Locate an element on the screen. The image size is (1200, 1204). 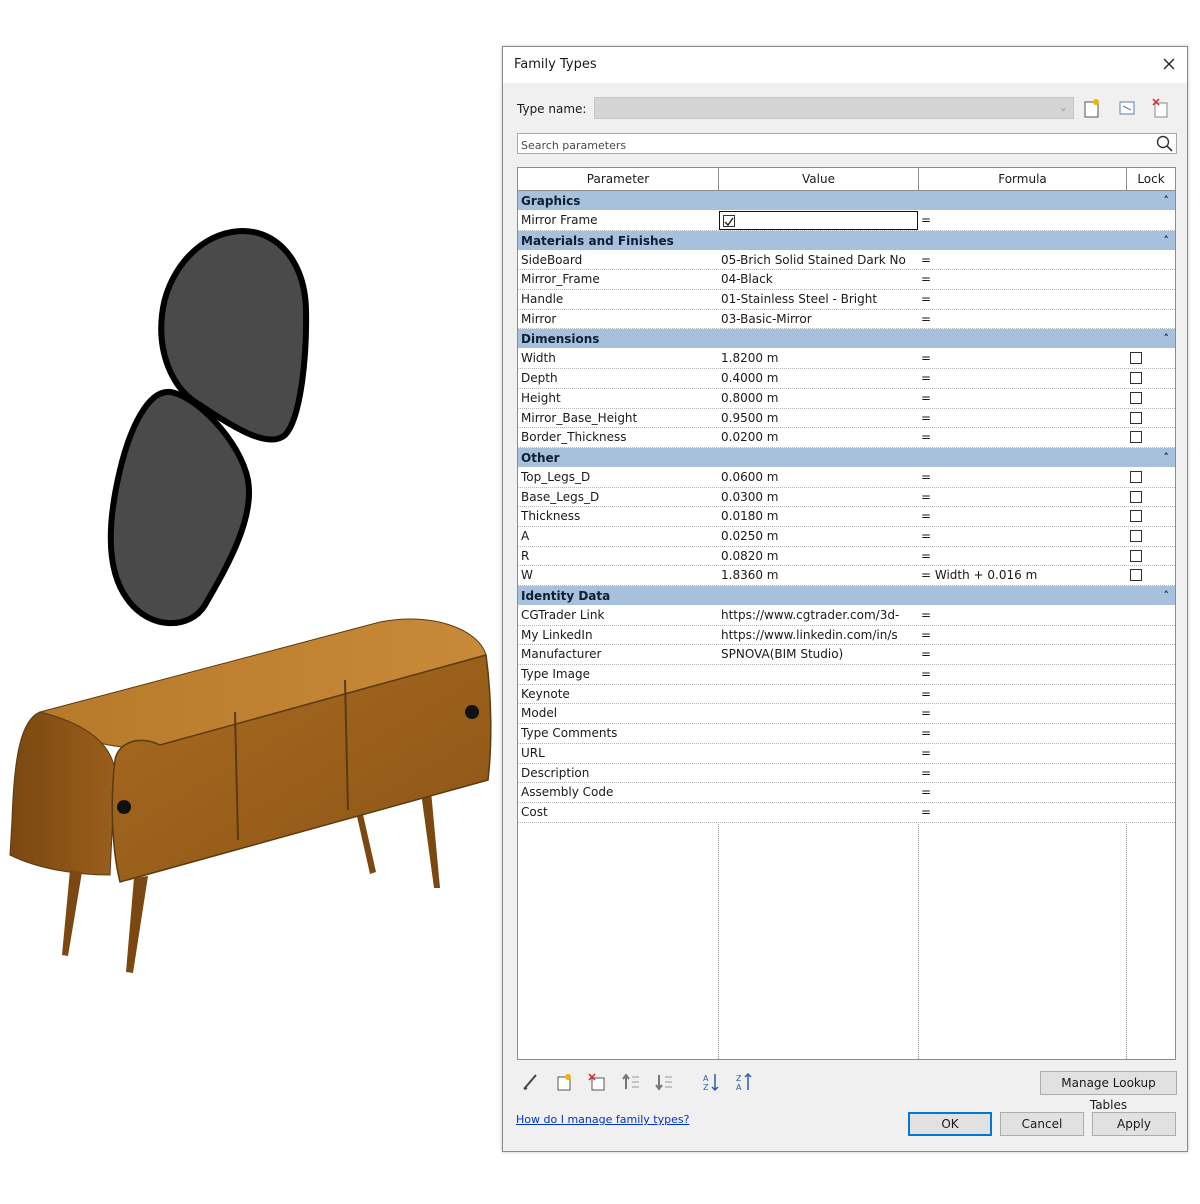
parameter-value: 05-Brich Solid Stained Dark No is located at coordinates (819, 260).